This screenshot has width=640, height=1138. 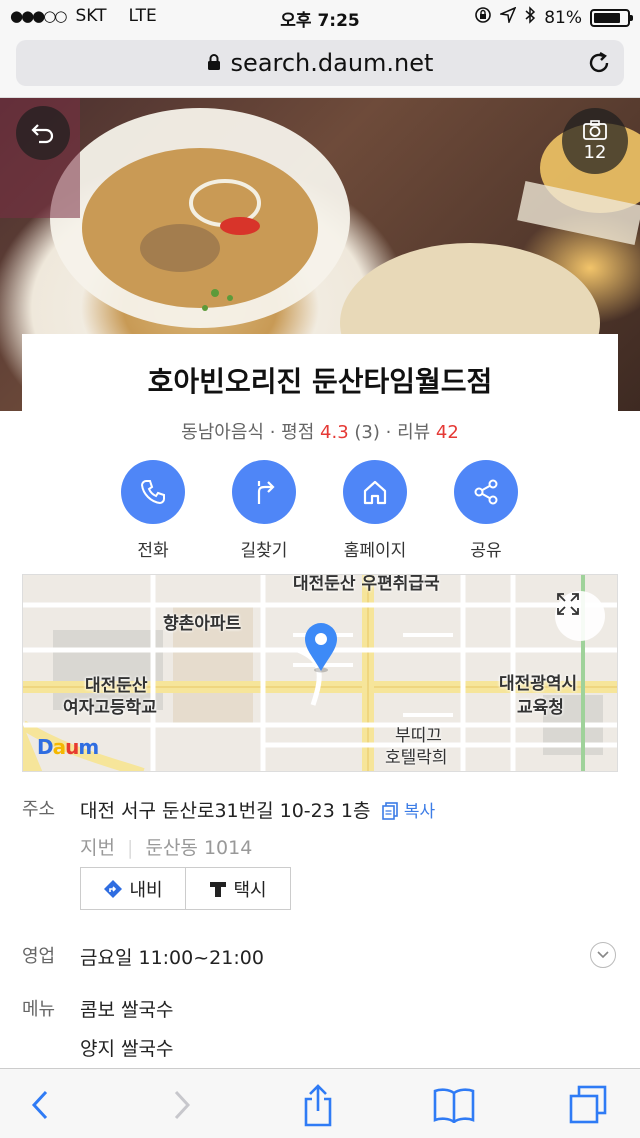 I want to click on menu-label: 메뉴, so click(x=39, y=1009).